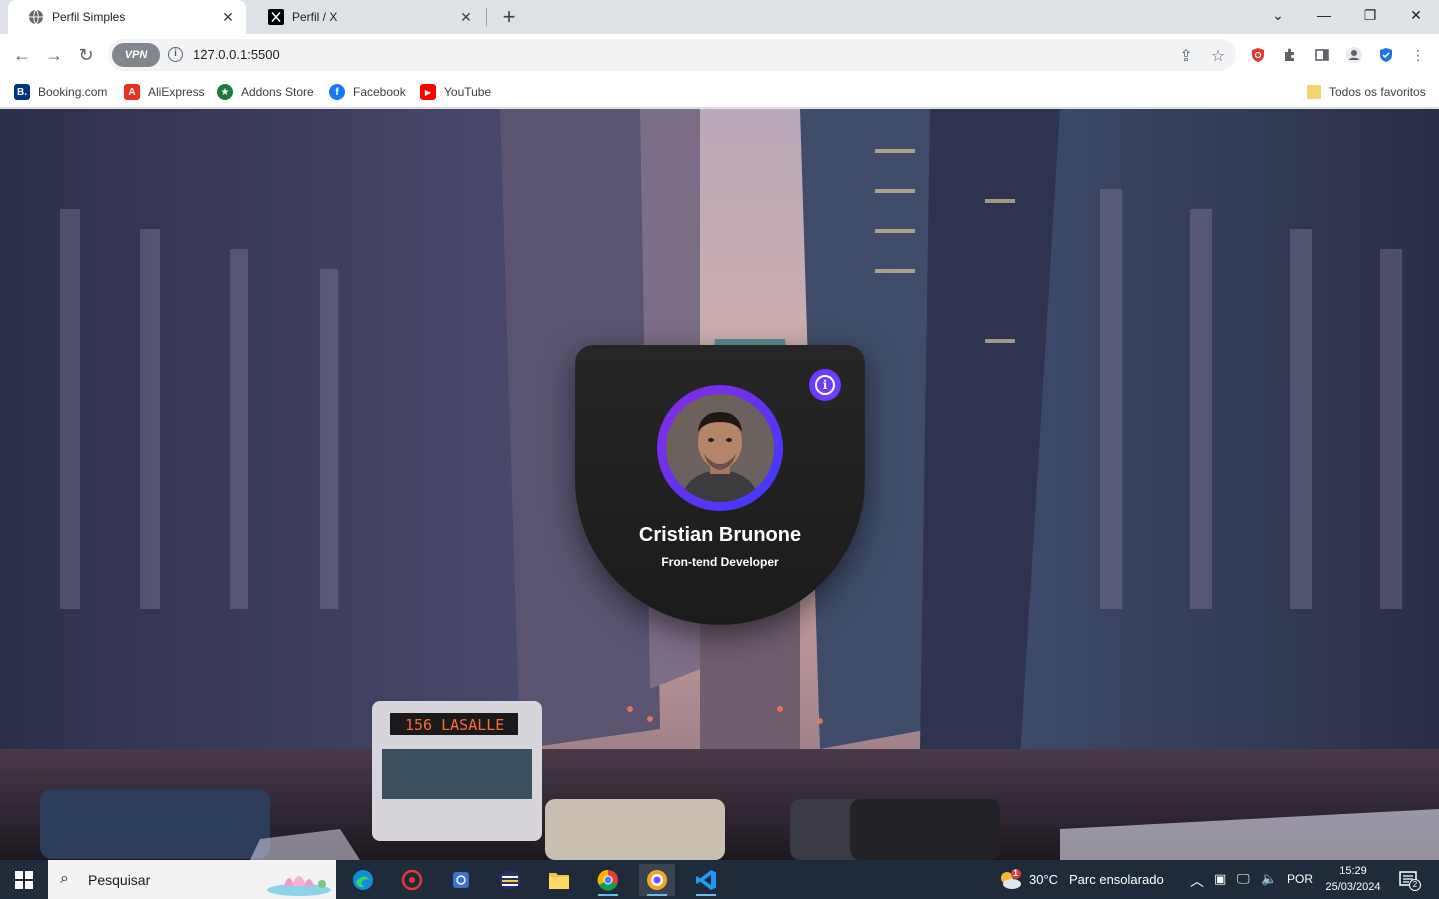 The width and height of the screenshot is (1439, 899). What do you see at coordinates (1290, 55) in the screenshot?
I see `extensions-puzzle-icon` at bounding box center [1290, 55].